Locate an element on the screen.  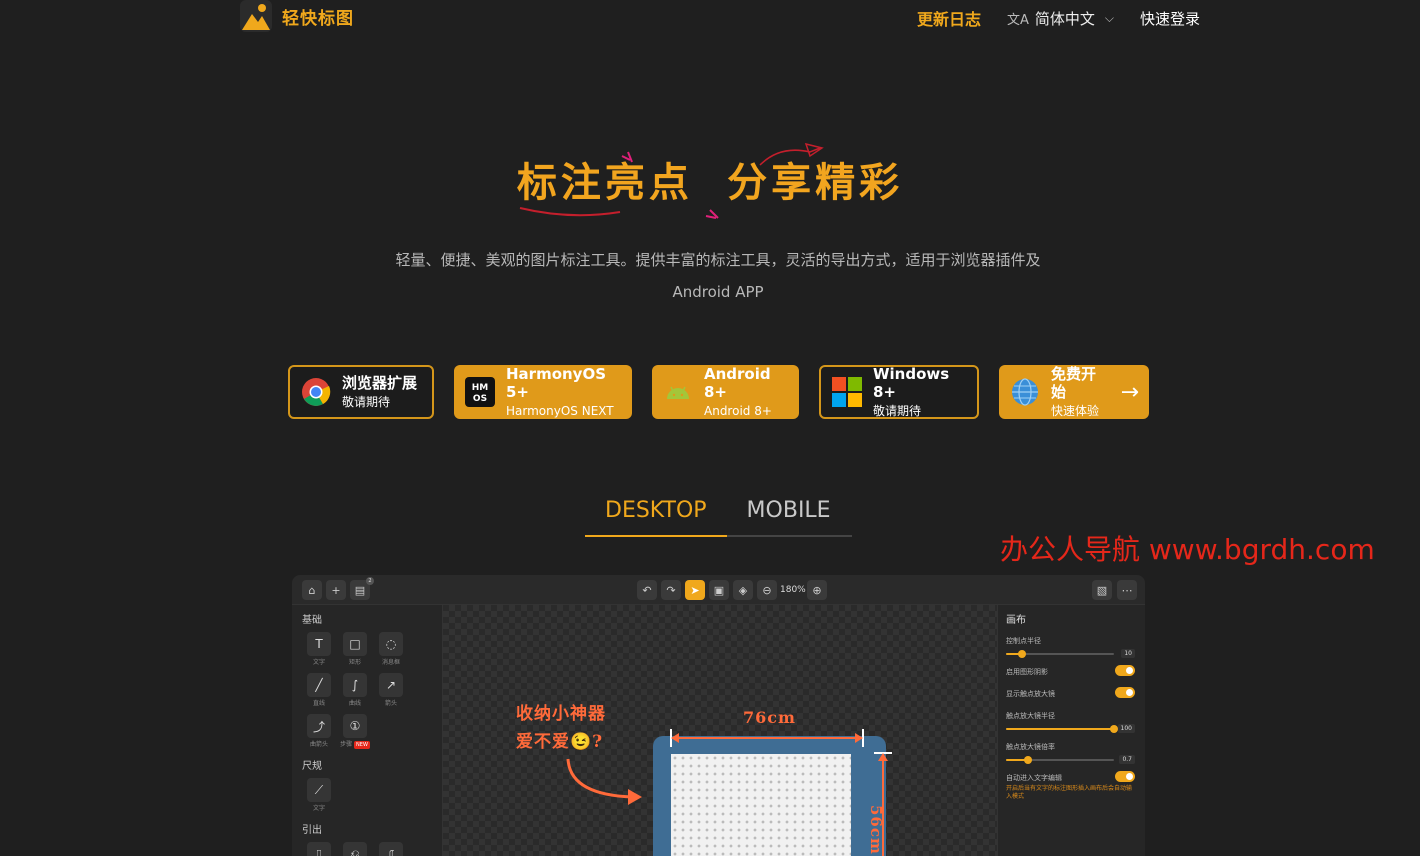
harmonyos-button: HM OS HarmonyOS 5+ HarmonyOS NEXT is located at coordinates (543, 392).